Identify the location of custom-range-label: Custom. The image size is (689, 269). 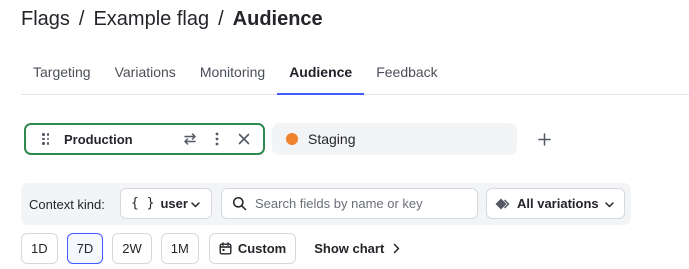
(262, 248).